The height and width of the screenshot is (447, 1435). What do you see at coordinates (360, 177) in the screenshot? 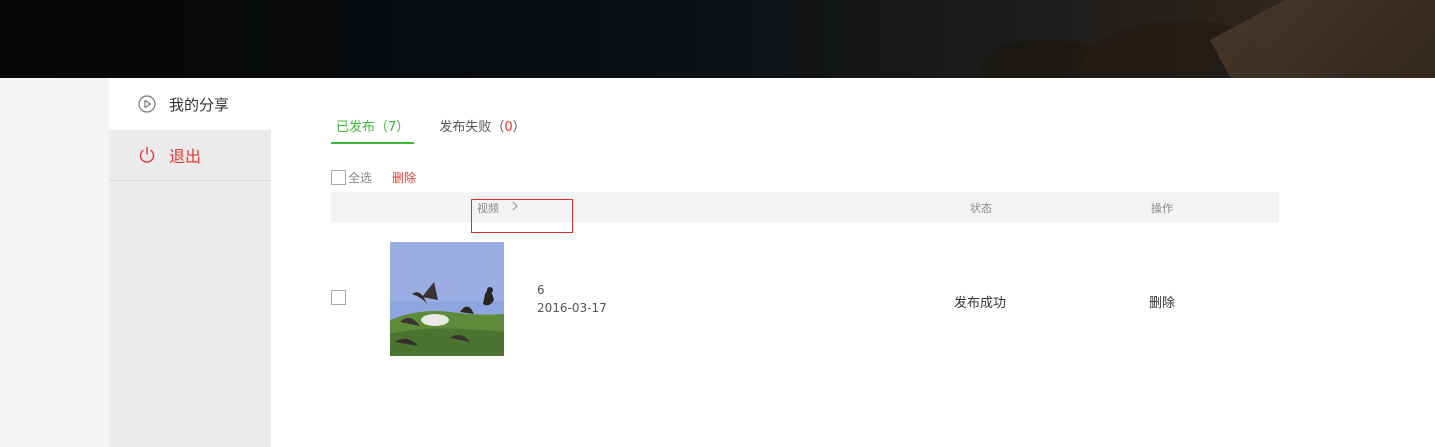
I see `select-all-label: 全选` at bounding box center [360, 177].